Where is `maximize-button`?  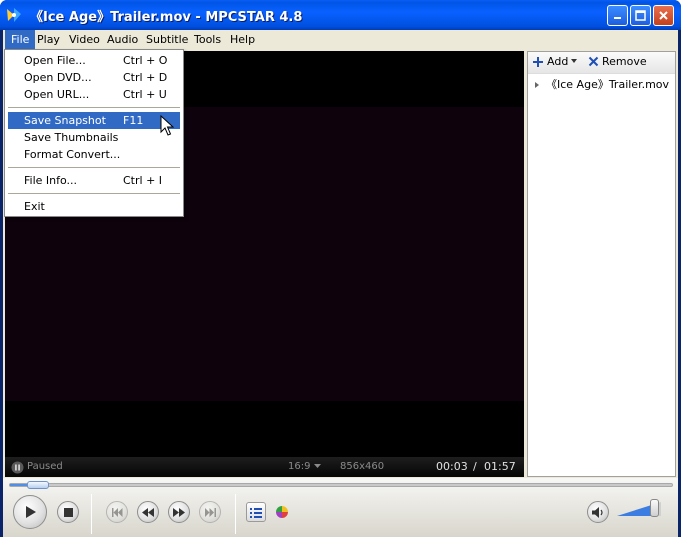 maximize-button is located at coordinates (640, 15).